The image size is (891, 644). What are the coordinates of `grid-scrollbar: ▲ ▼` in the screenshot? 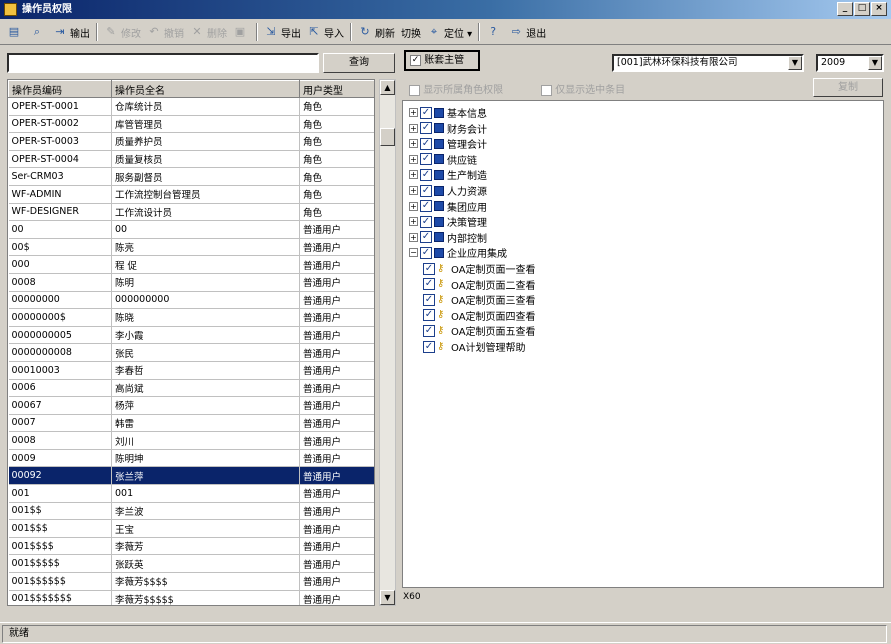 It's located at (387, 342).